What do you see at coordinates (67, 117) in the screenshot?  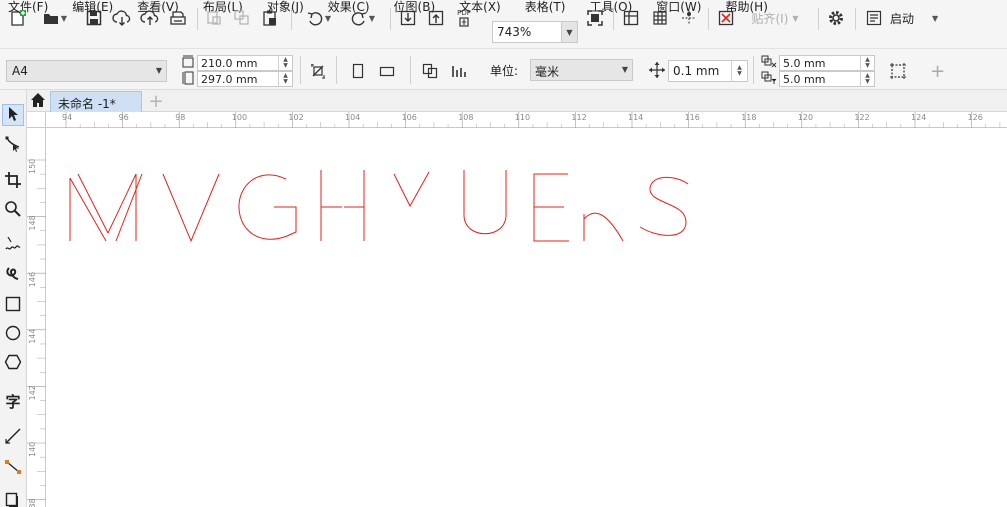 I see `ruler-tick-label: 94` at bounding box center [67, 117].